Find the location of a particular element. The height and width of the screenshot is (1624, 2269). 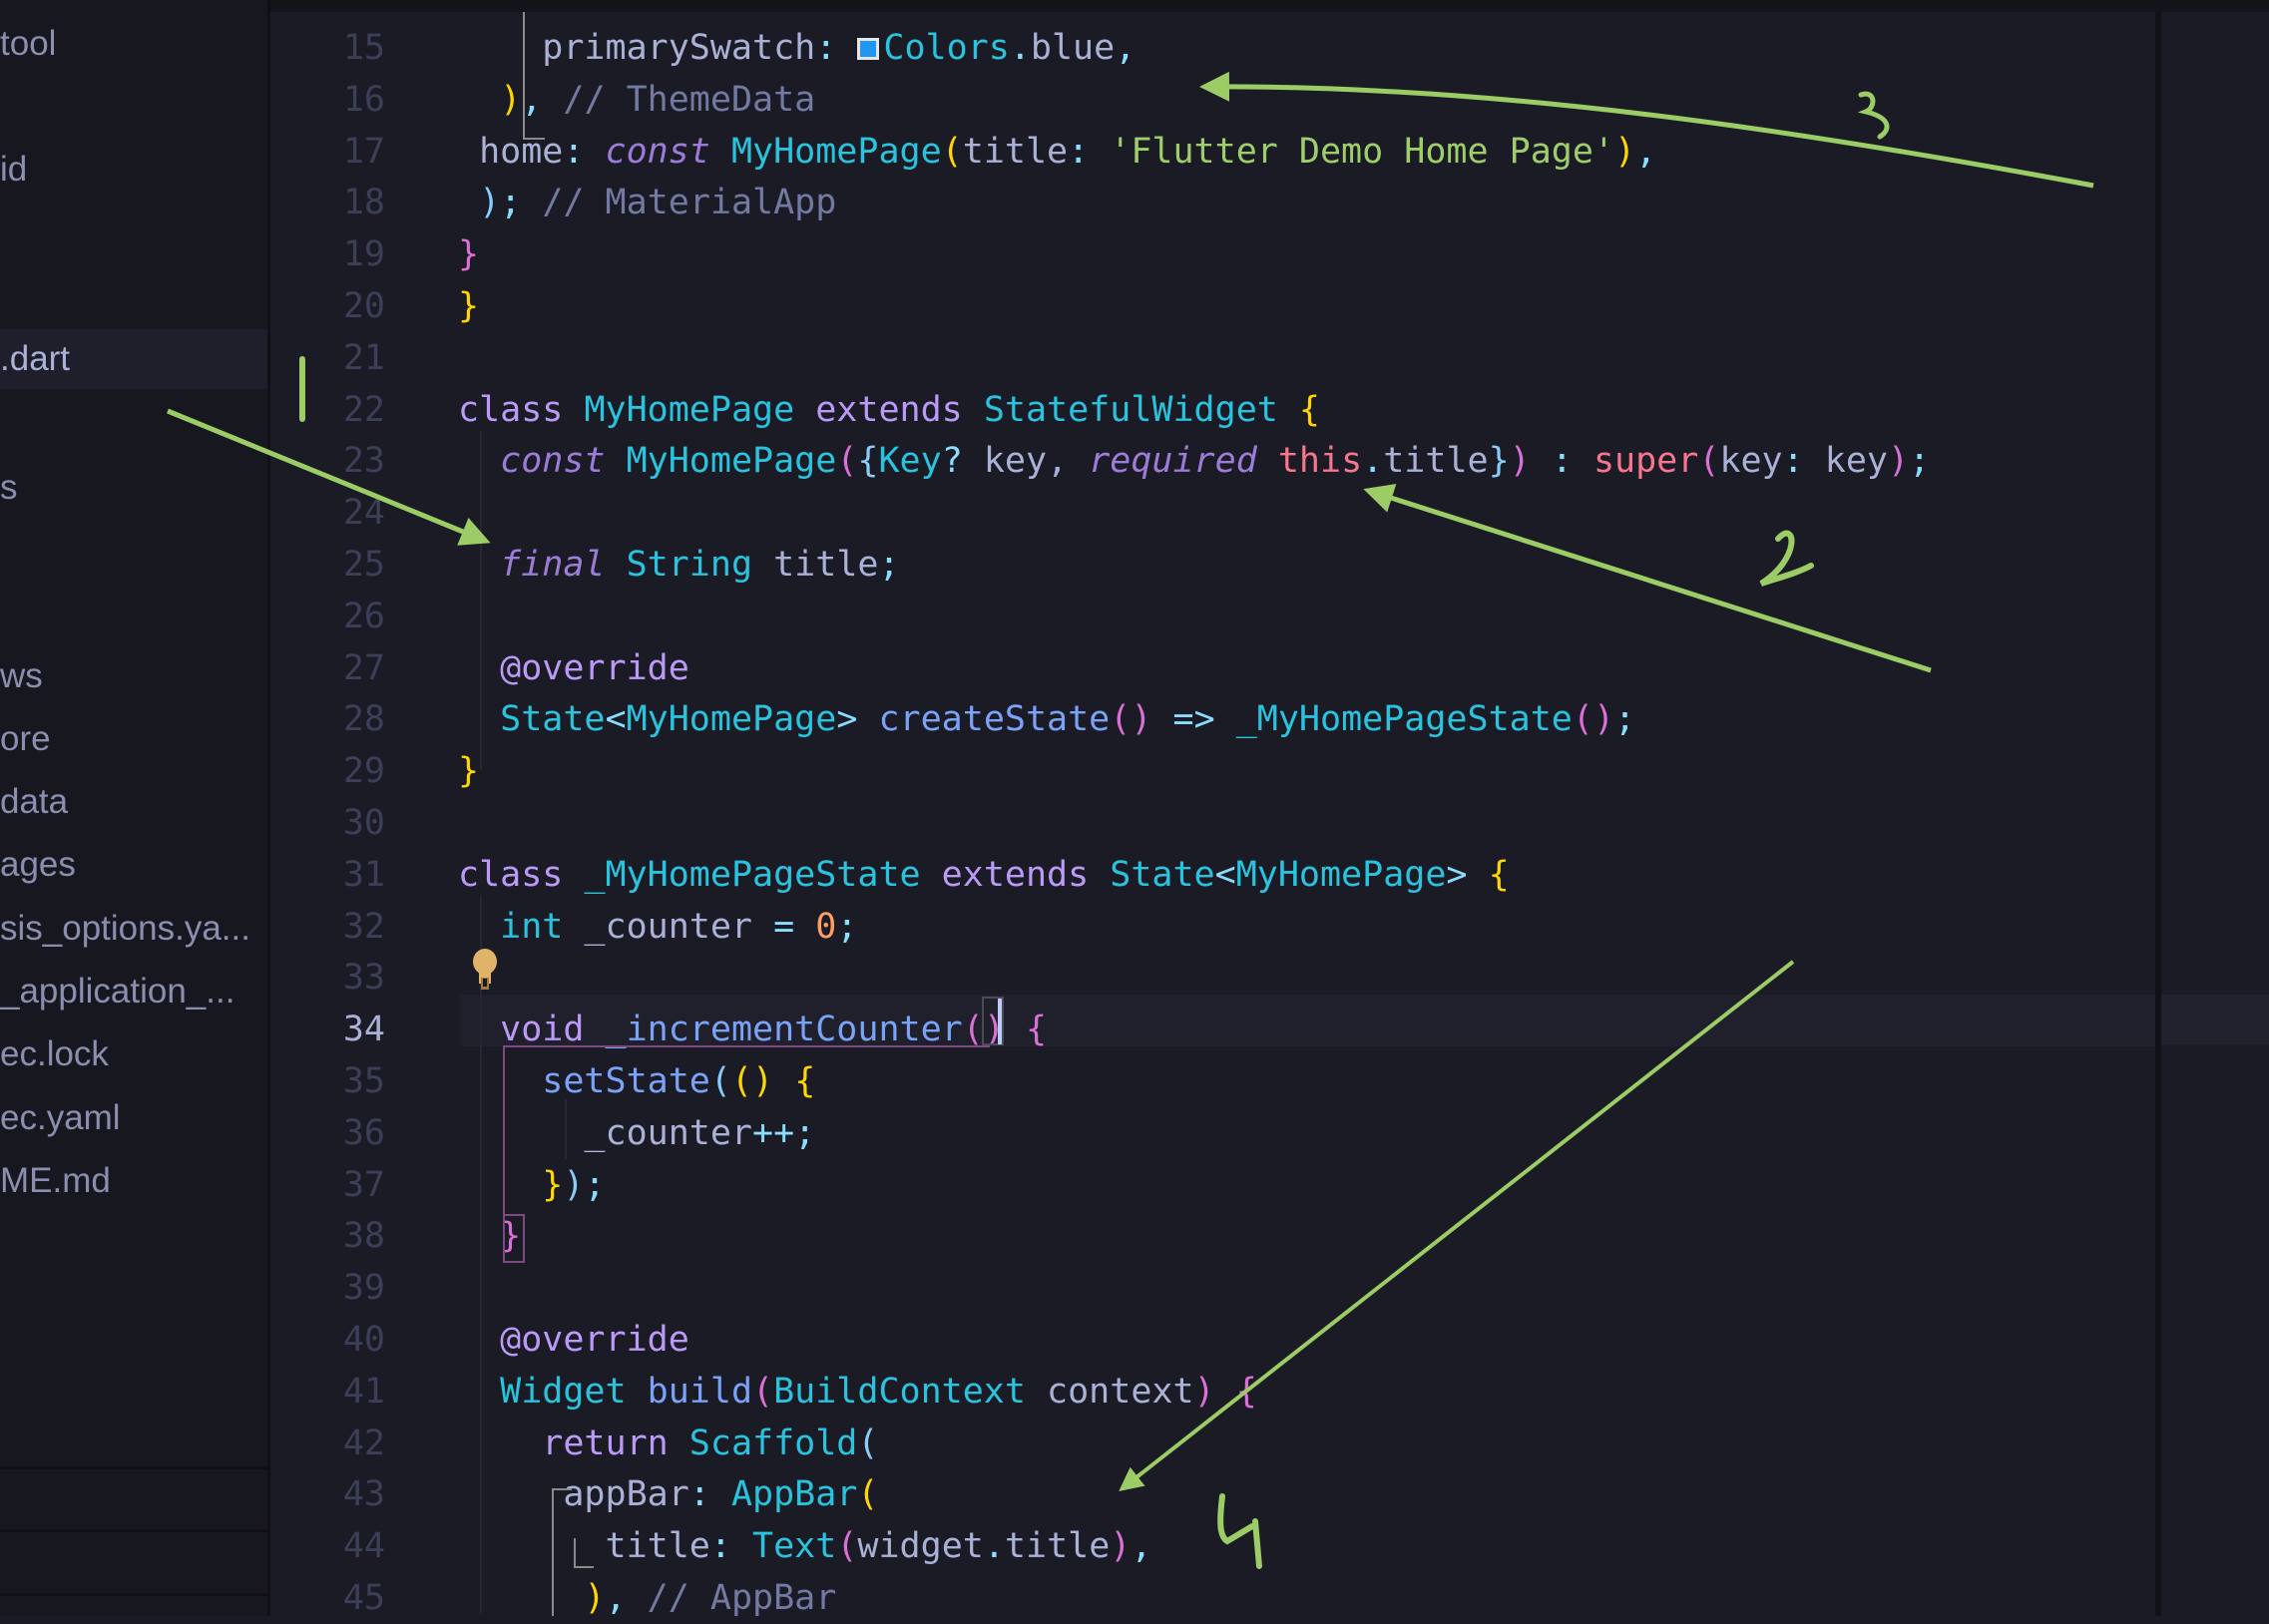

code-token: // ThemeData is located at coordinates (689, 100).